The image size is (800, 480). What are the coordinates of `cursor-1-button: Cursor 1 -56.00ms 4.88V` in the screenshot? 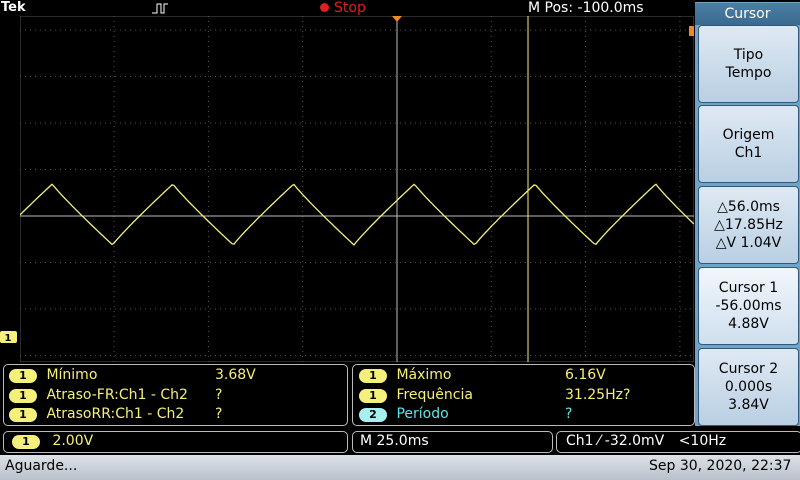 It's located at (748, 306).